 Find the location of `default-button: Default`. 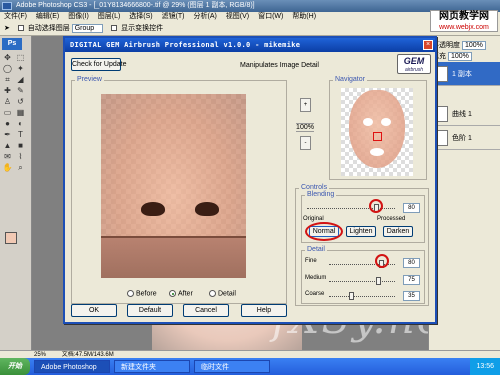

default-button: Default is located at coordinates (150, 310).